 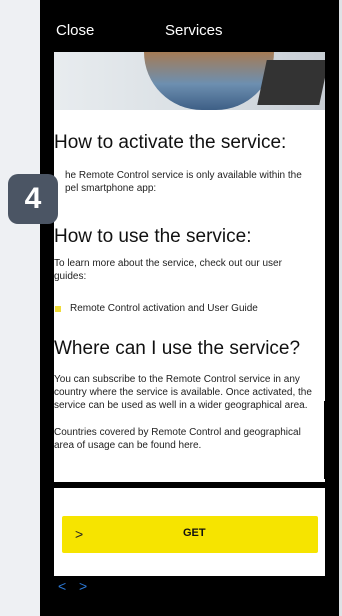 I want to click on scrollbar, so click(x=324, y=440).